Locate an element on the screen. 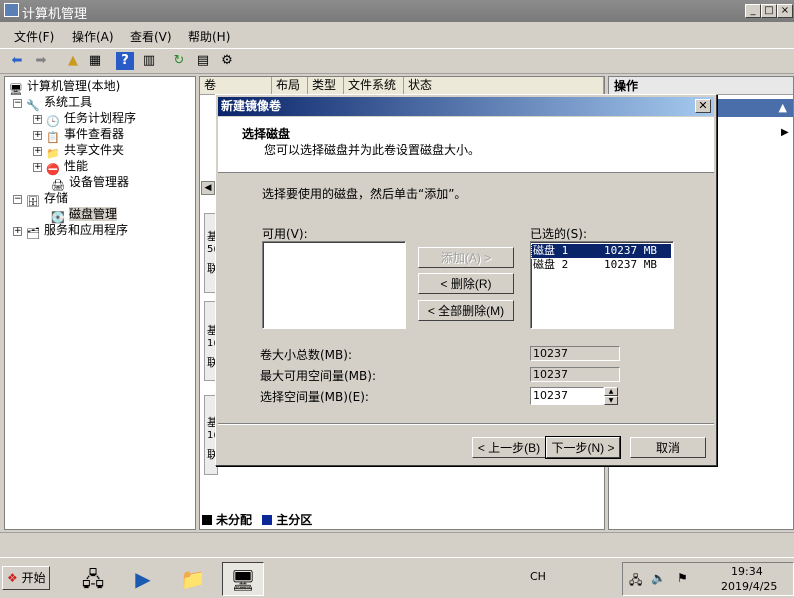 The image size is (794, 598). dialog-close-button: ✕ is located at coordinates (703, 106).